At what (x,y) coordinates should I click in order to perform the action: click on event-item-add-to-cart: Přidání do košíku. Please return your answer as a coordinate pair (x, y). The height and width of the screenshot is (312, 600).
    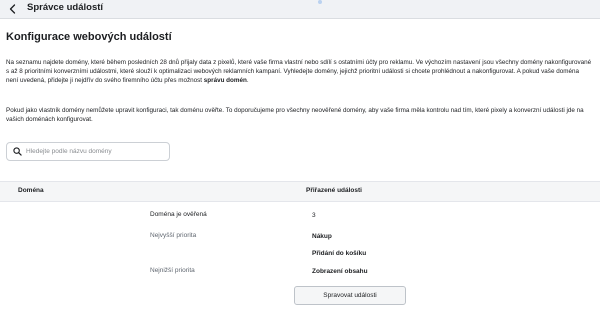
    Looking at the image, I should click on (339, 253).